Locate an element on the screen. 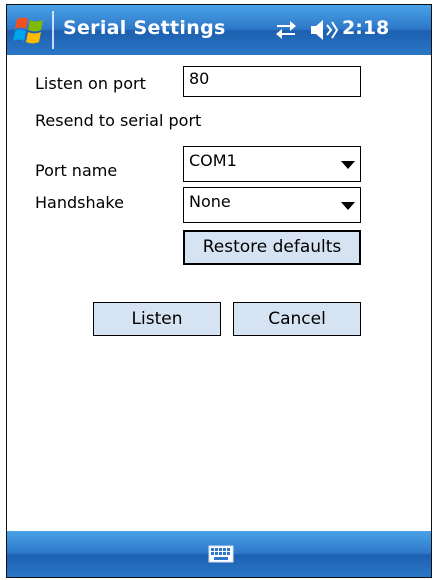  title-bar: Serial Settings 2:18 is located at coordinates (219, 30).